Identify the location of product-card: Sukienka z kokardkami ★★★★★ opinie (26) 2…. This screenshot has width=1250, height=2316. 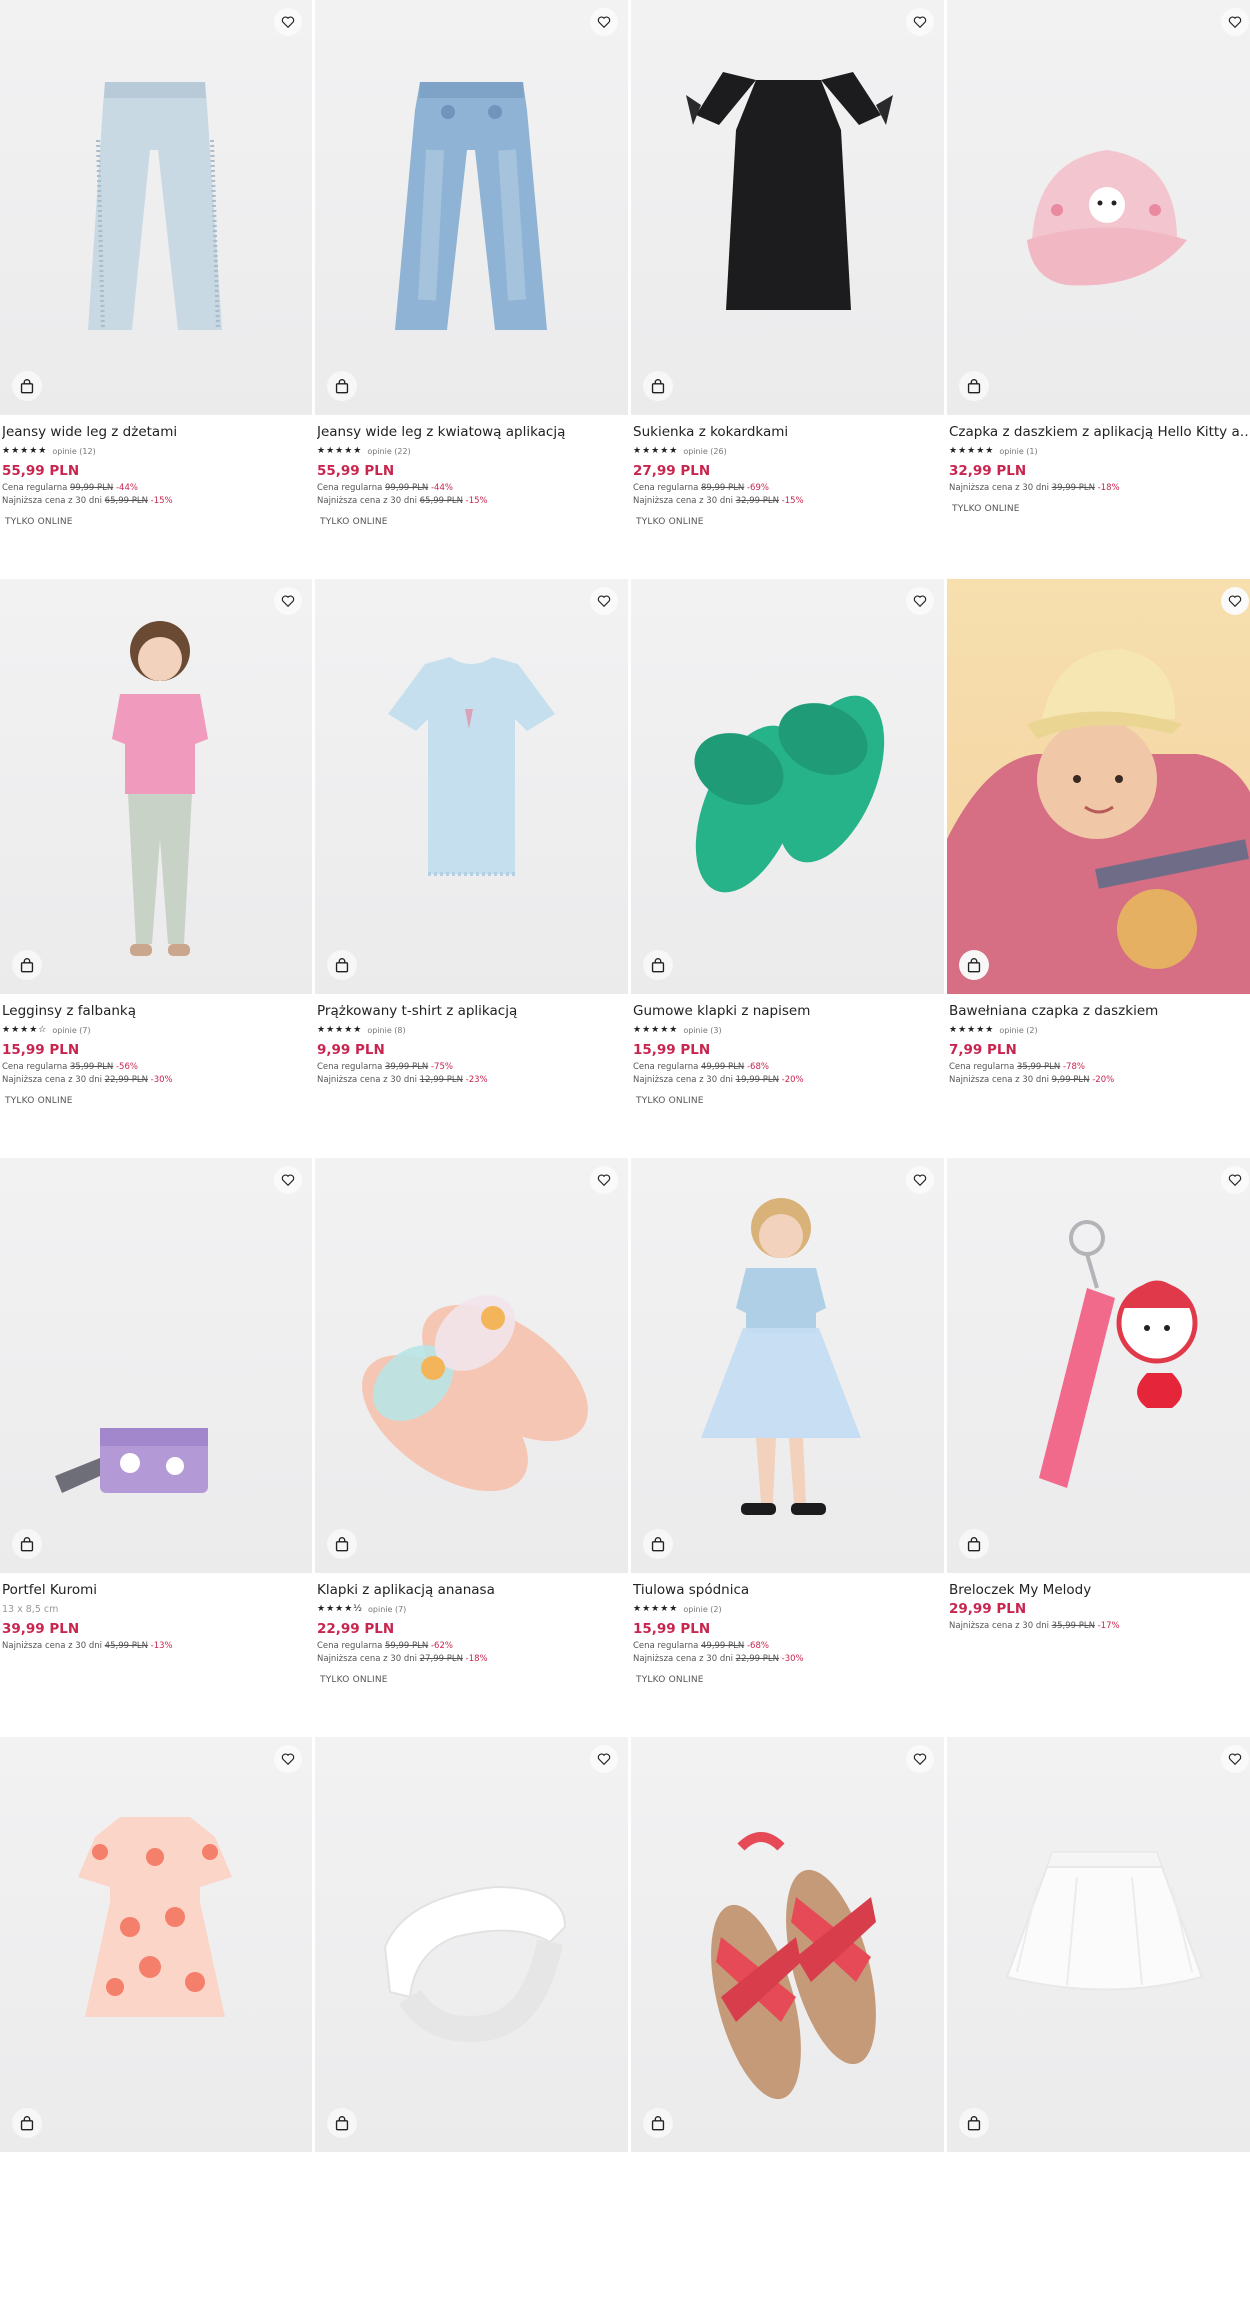
(787, 289).